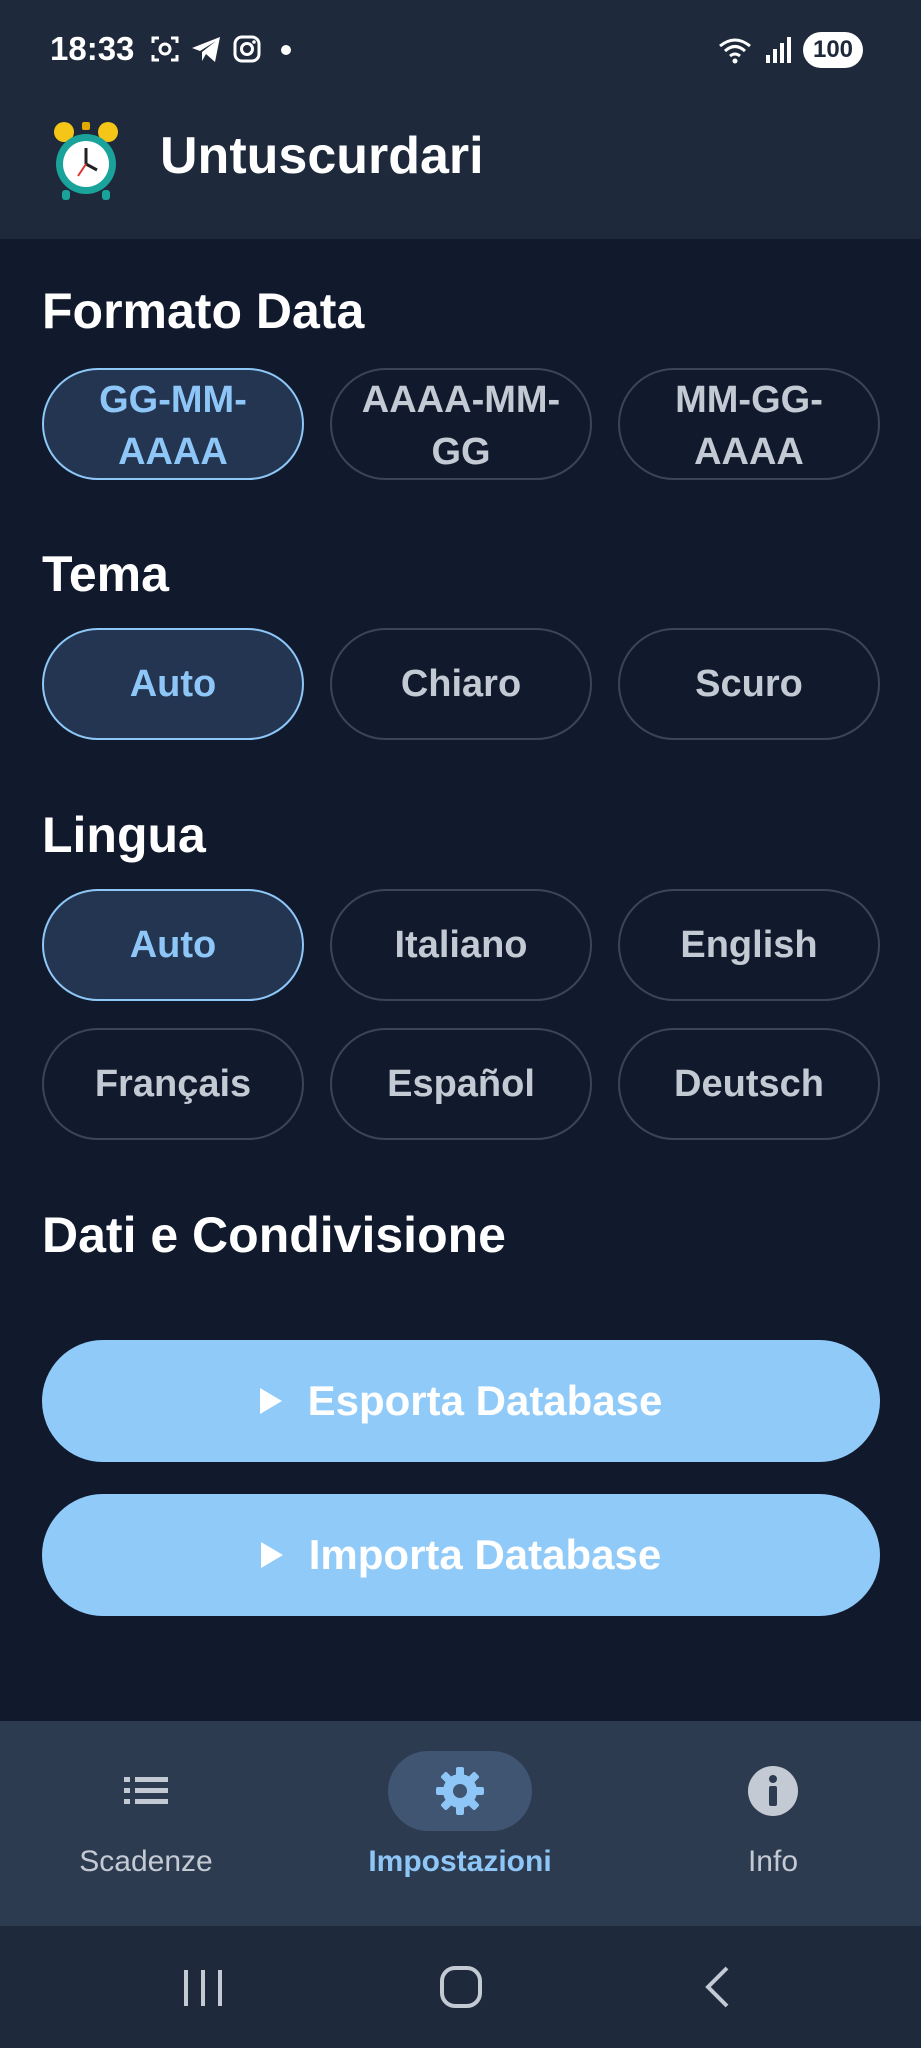 The width and height of the screenshot is (921, 2048). Describe the element at coordinates (833, 50) in the screenshot. I see `battery-indicator: 100` at that location.